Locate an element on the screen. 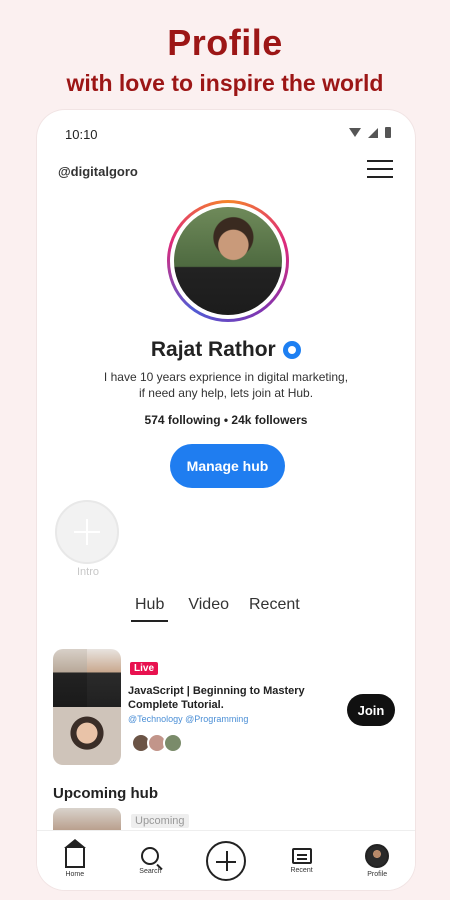 Image resolution: width=450 pixels, height=900 pixels. nav-recent: Recent is located at coordinates (302, 860).